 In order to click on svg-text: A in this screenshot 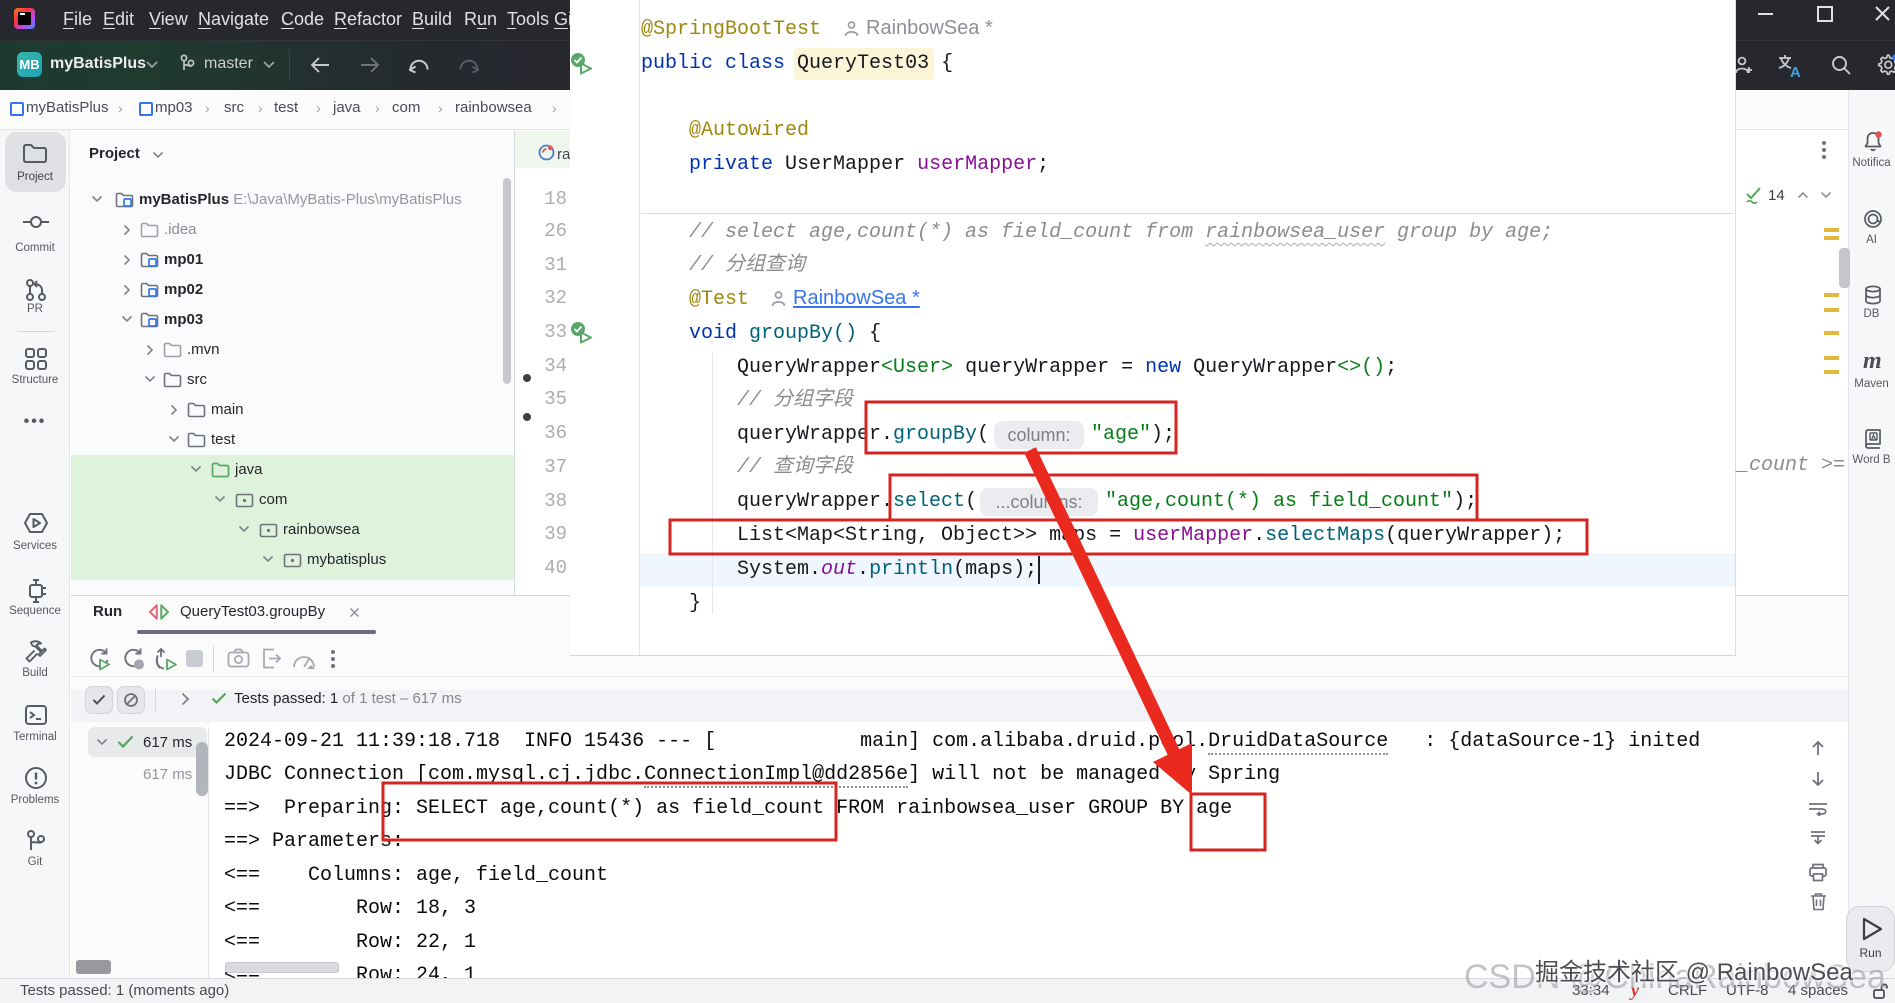, I will do `click(1795, 71)`.